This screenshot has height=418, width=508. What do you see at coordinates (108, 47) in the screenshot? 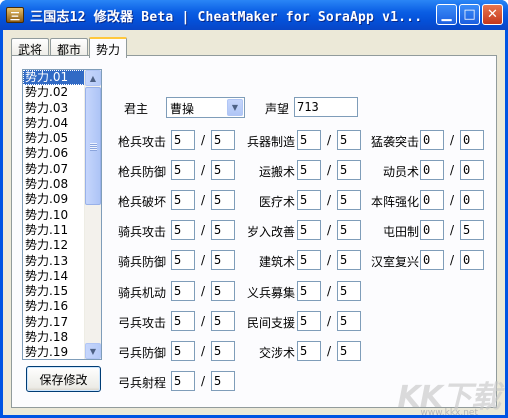
I see `tab-factions: 势力` at bounding box center [108, 47].